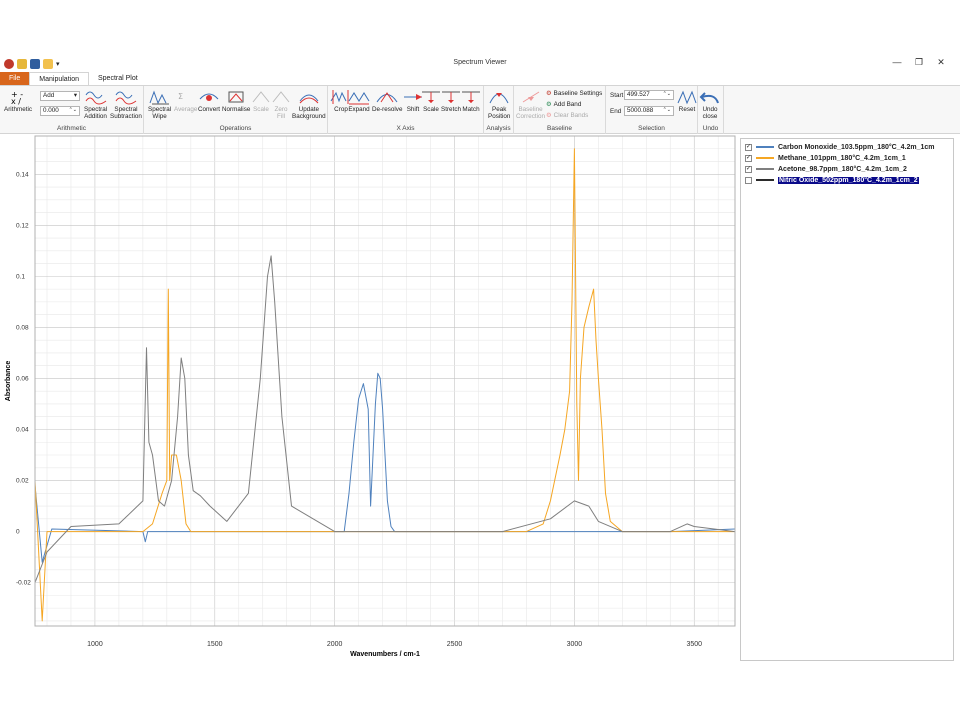 The width and height of the screenshot is (960, 720). I want to click on svg-text: x /, so click(16, 101).